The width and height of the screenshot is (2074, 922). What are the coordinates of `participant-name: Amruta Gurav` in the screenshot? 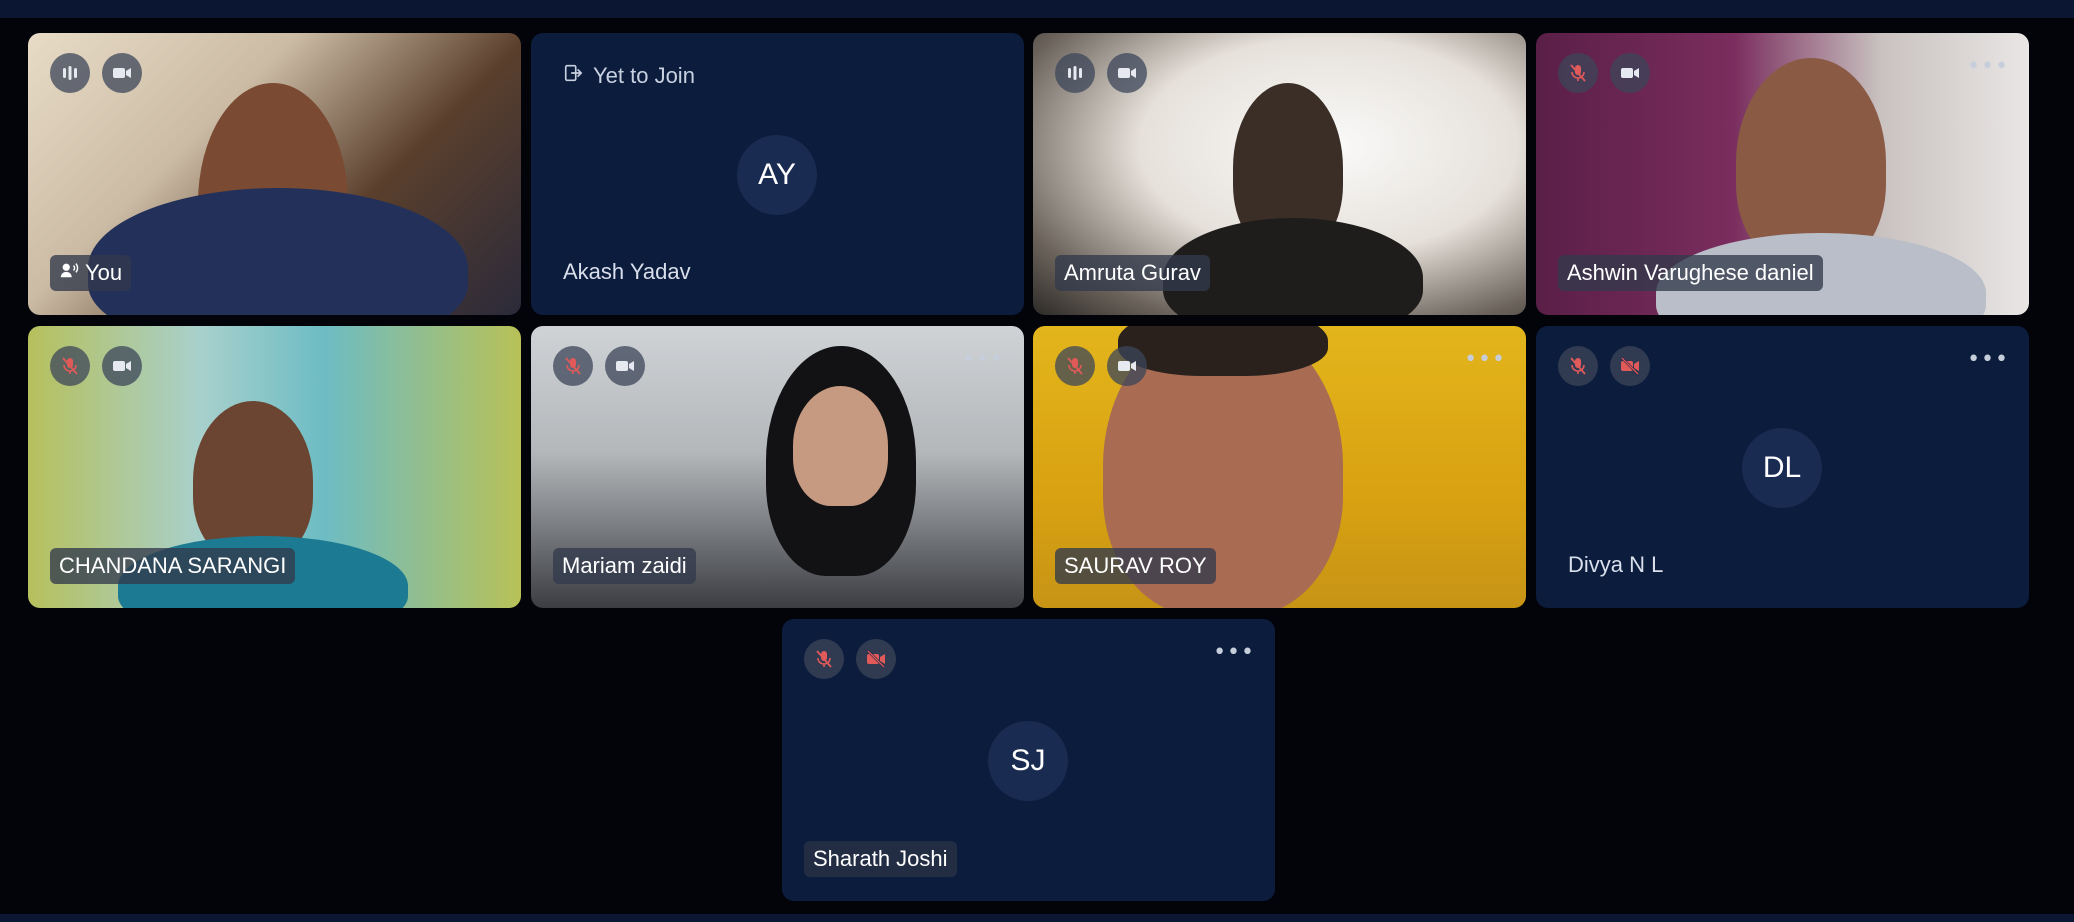 It's located at (1132, 272).